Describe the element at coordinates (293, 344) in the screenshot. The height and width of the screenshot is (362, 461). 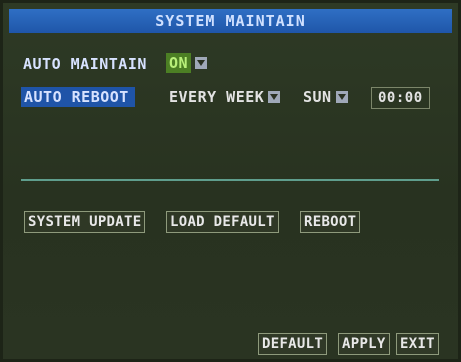
I see `default-button: DEFAULT` at that location.